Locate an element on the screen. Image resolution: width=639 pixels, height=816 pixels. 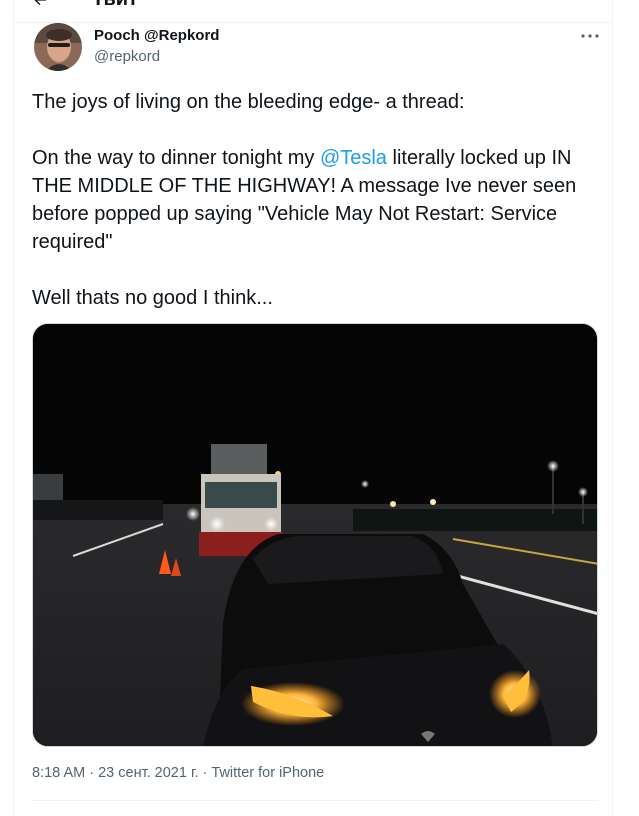
tweet-time: 8:18 AM is located at coordinates (58, 773).